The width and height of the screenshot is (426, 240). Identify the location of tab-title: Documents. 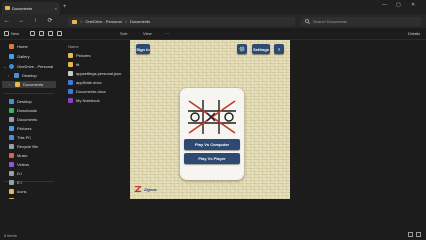
(22, 8).